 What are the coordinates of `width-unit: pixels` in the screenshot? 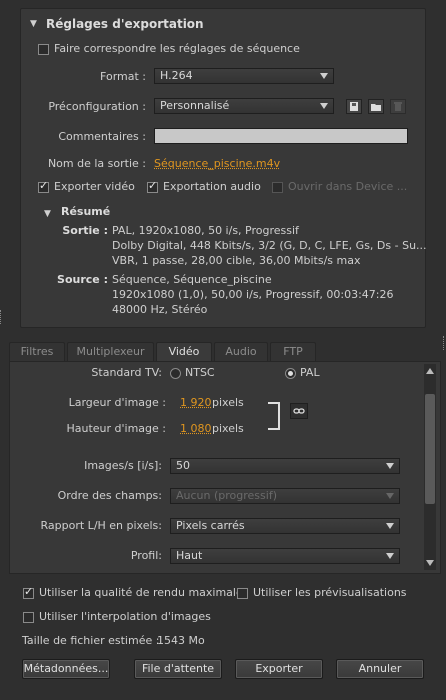 It's located at (228, 402).